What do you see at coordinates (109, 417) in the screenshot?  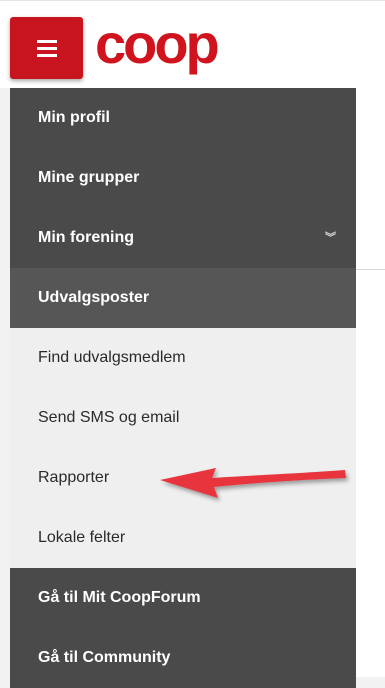 I see `menu-item-label: Send SMS og email` at bounding box center [109, 417].